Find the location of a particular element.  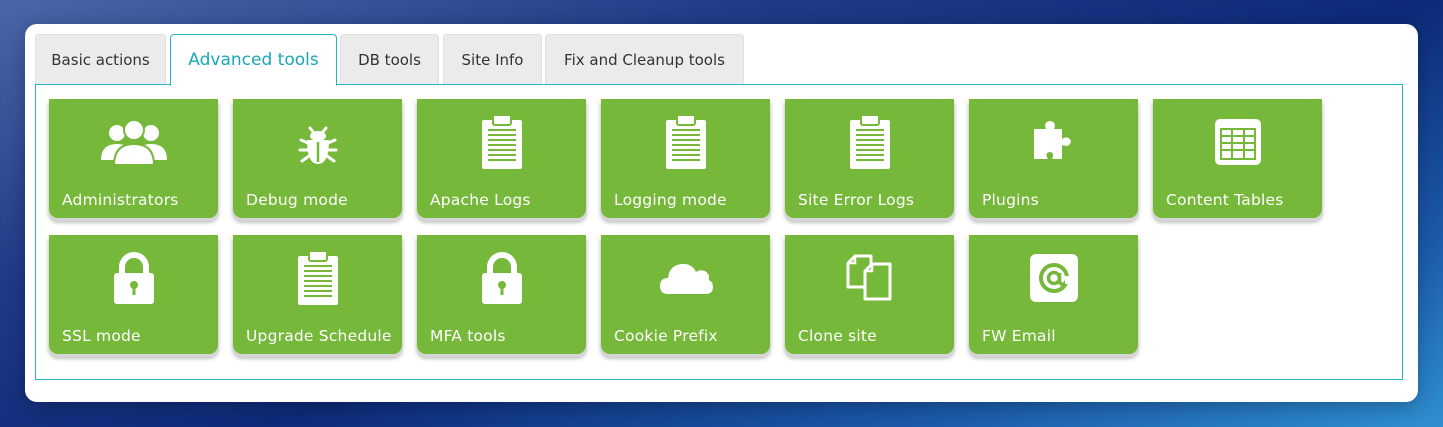

tile-administrators: Administrators is located at coordinates (133, 158).